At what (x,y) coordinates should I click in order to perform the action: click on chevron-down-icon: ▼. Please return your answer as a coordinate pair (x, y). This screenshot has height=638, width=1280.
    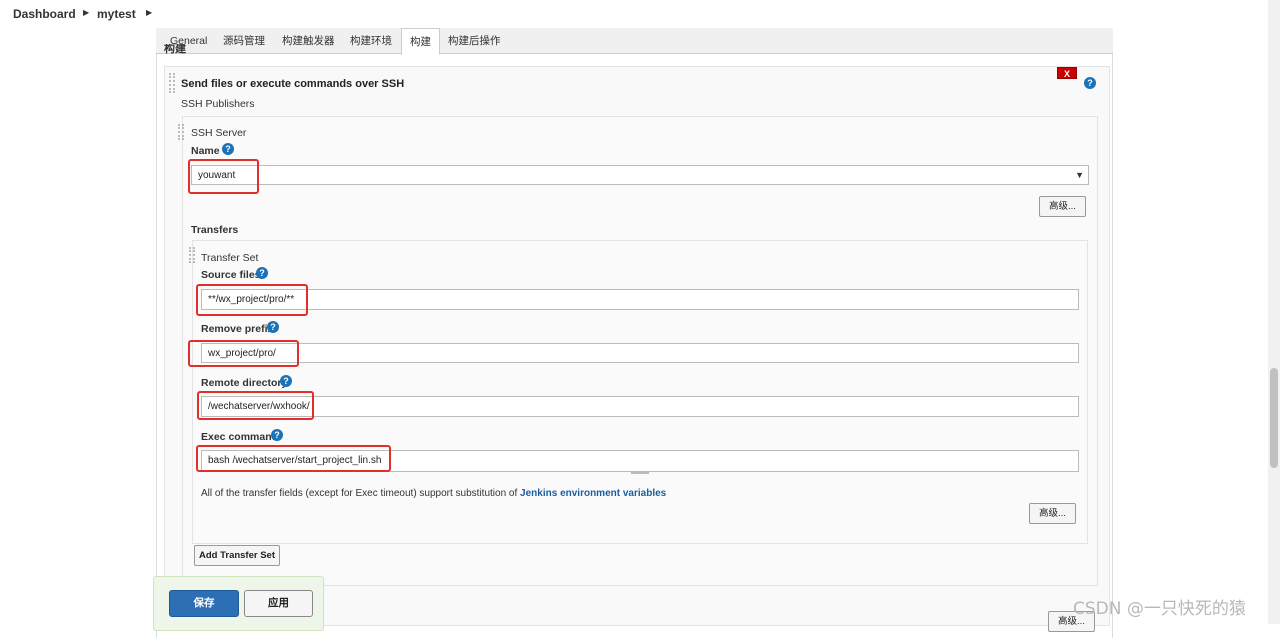
    Looking at the image, I should click on (1079, 175).